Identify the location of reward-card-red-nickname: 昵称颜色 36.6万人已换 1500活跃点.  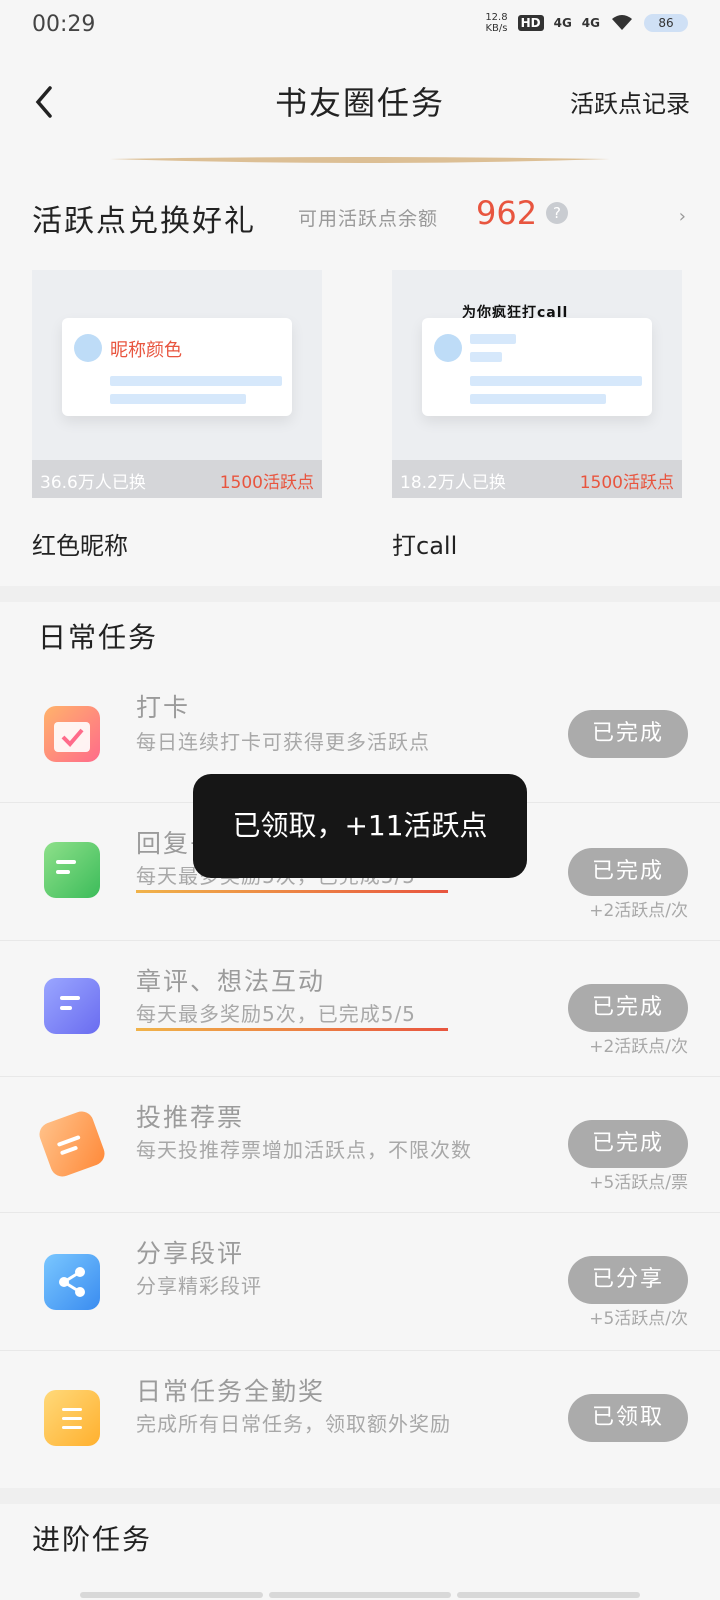
(177, 384).